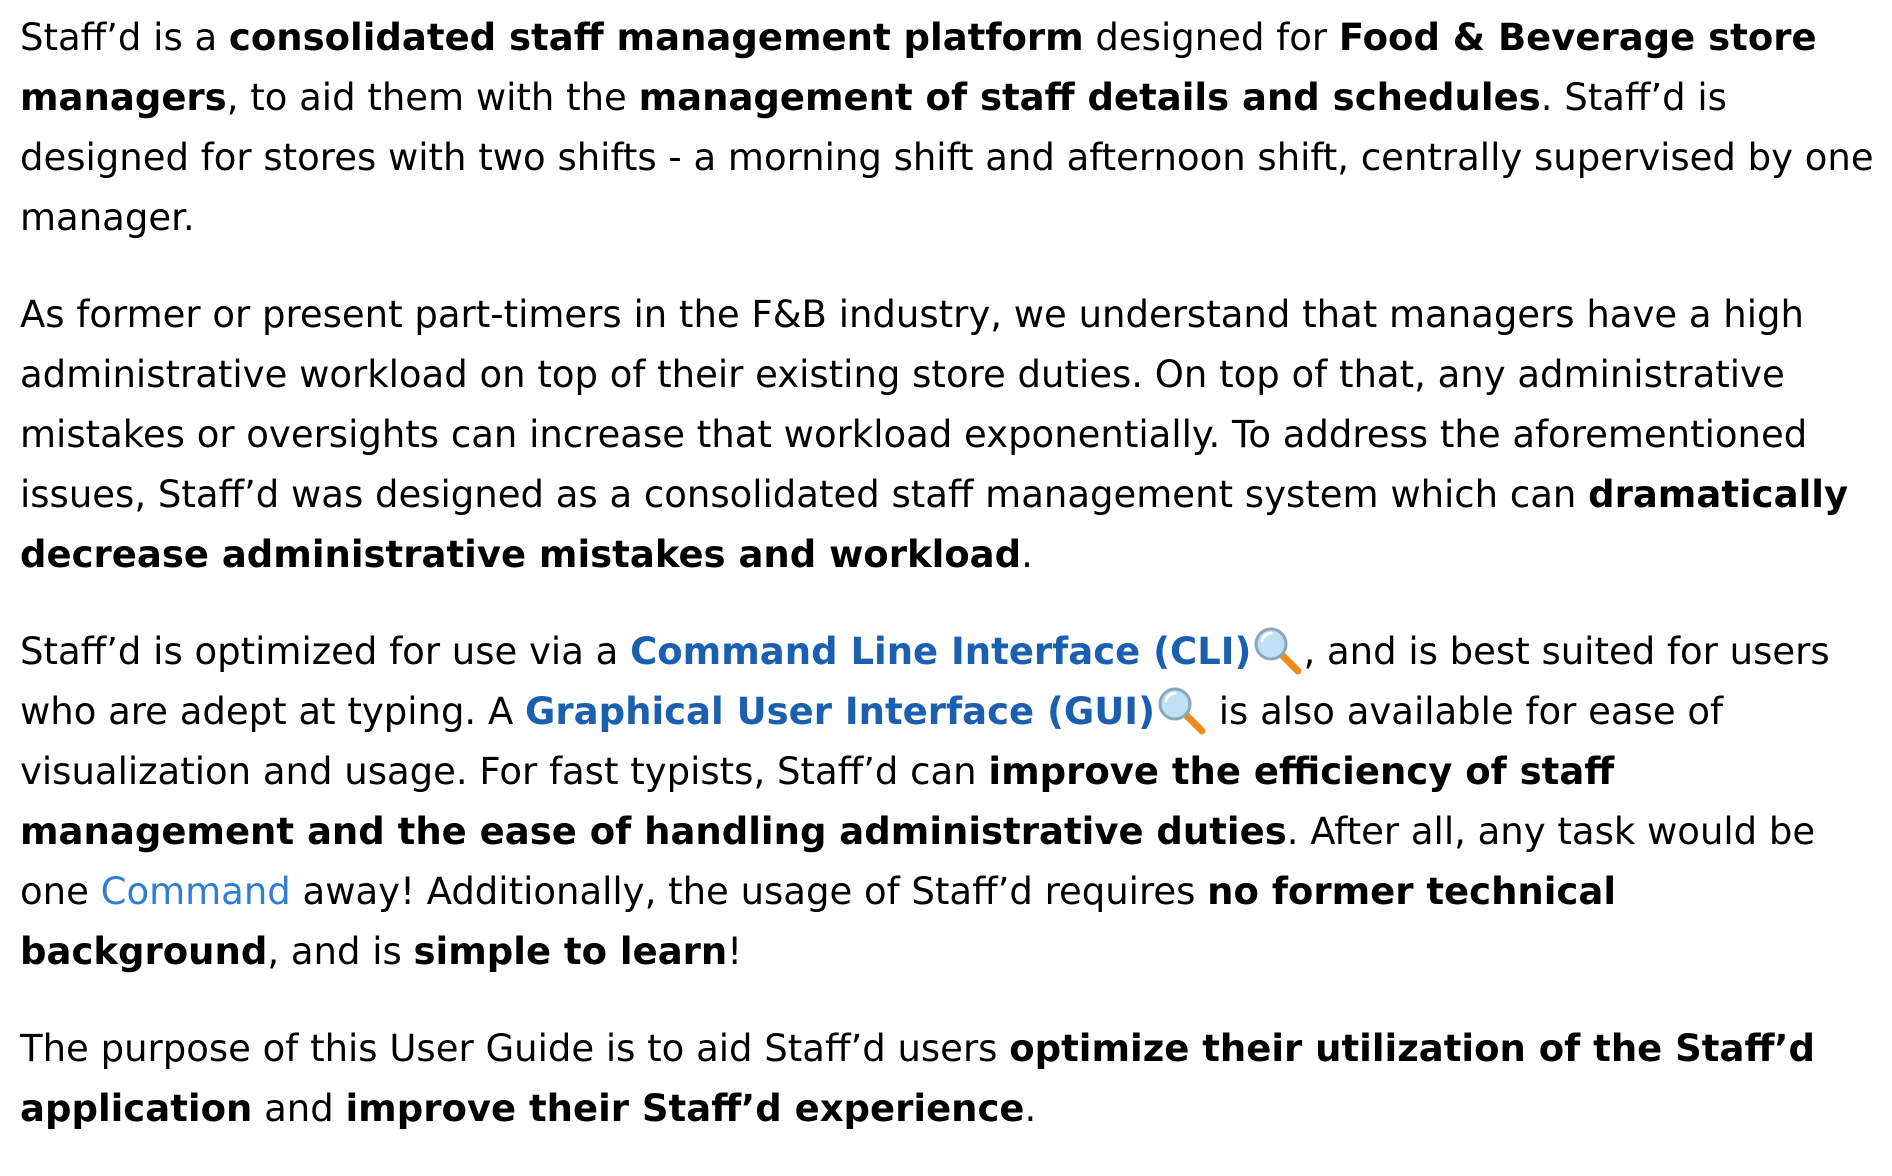 The image size is (1892, 1176). Describe the element at coordinates (685, 1108) in the screenshot. I see `p4-bold-experience: improve their Staff’d experience` at that location.